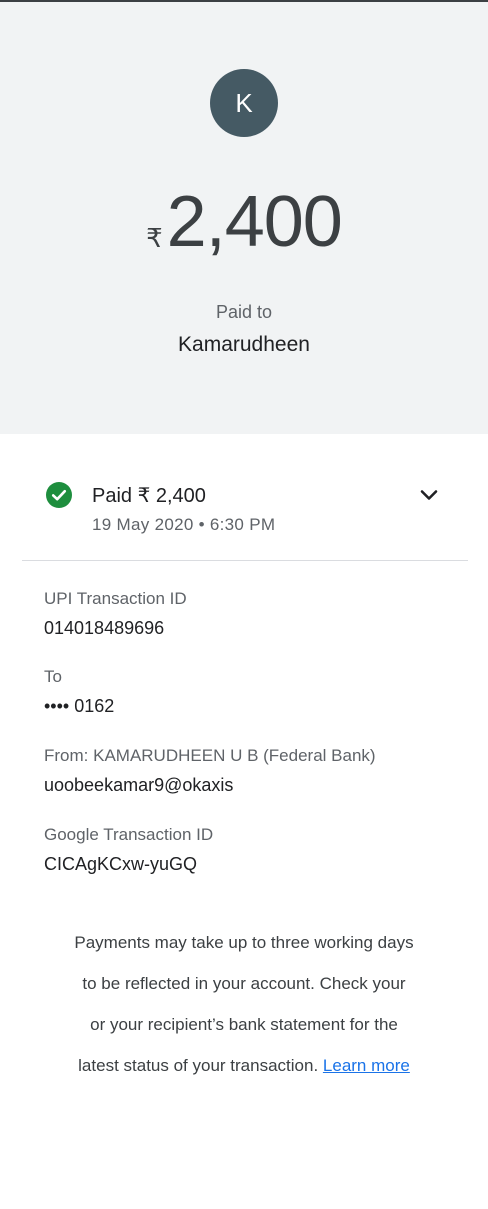 The image size is (488, 1209). What do you see at coordinates (210, 785) in the screenshot?
I see `from-upi-id-value: uoobeekamar9@okaxis` at bounding box center [210, 785].